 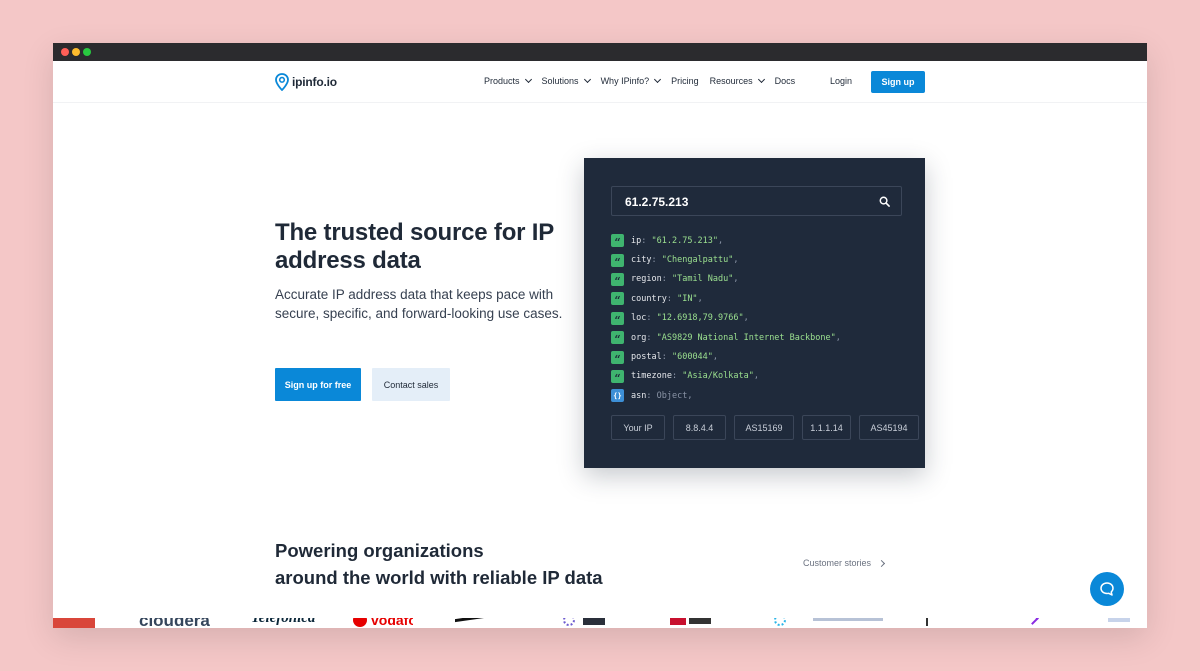 I want to click on nav-item-resources: Resources, so click(x=737, y=80).